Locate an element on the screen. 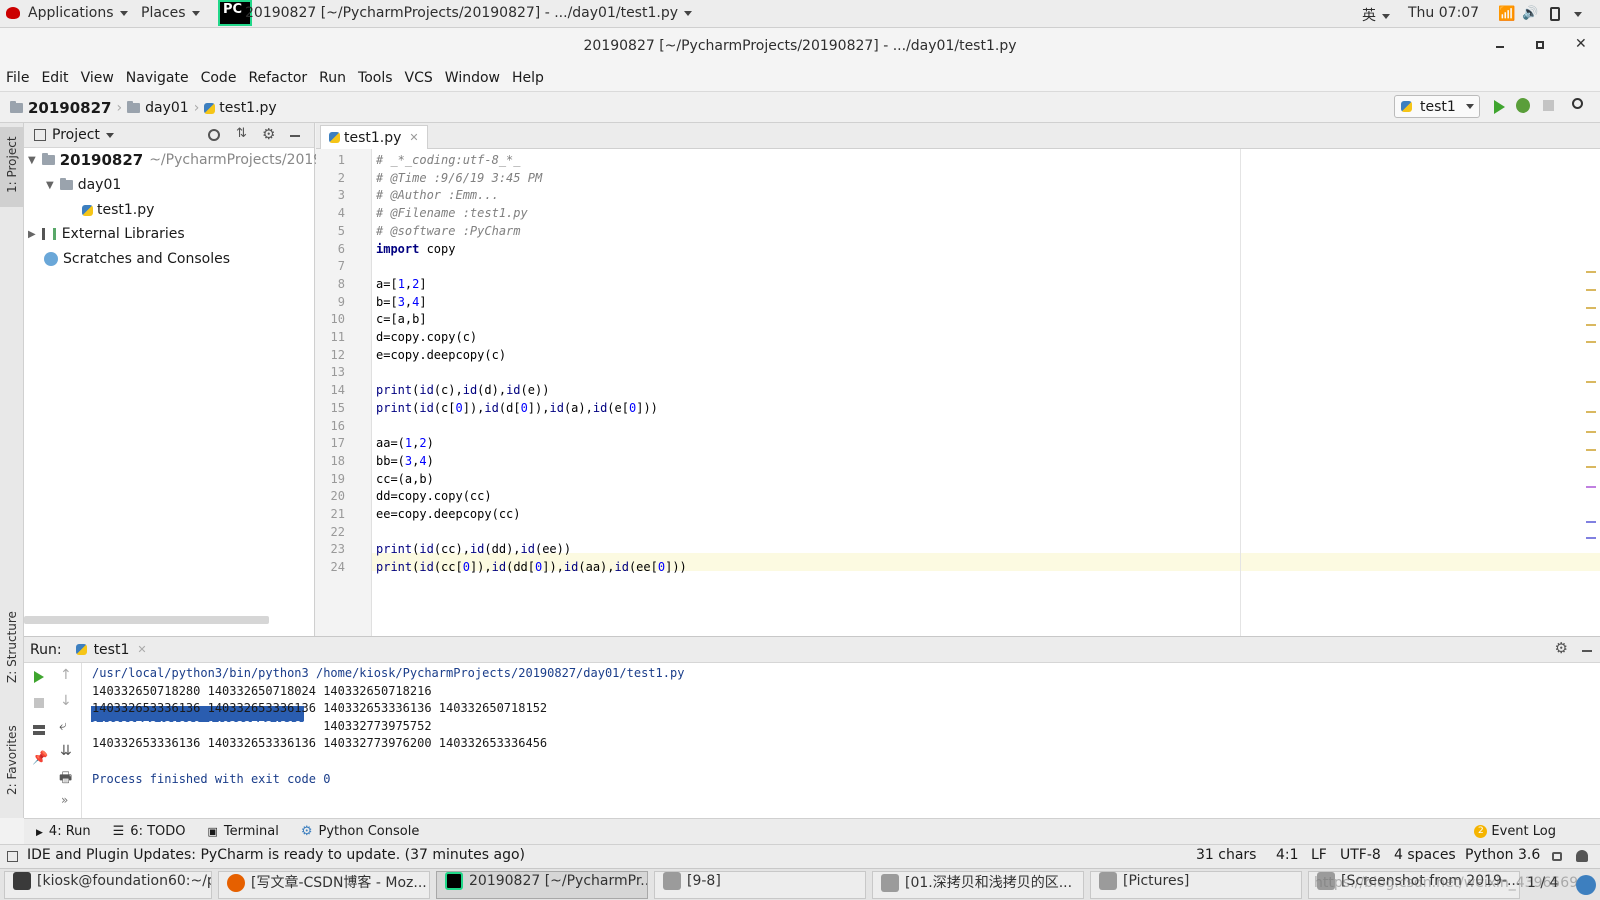  search-icon is located at coordinates (1577, 103).